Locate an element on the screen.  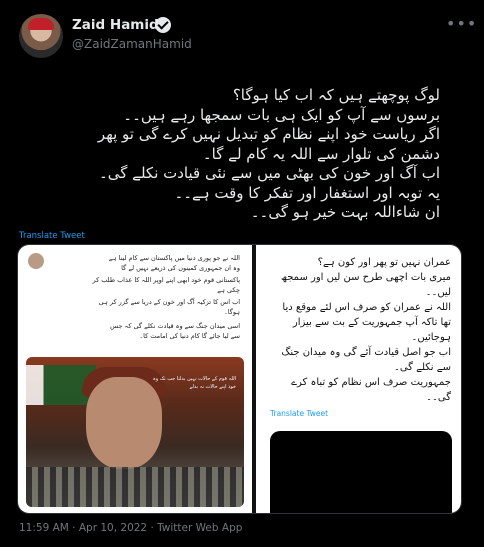
embedded-media-block is located at coordinates (361, 472).